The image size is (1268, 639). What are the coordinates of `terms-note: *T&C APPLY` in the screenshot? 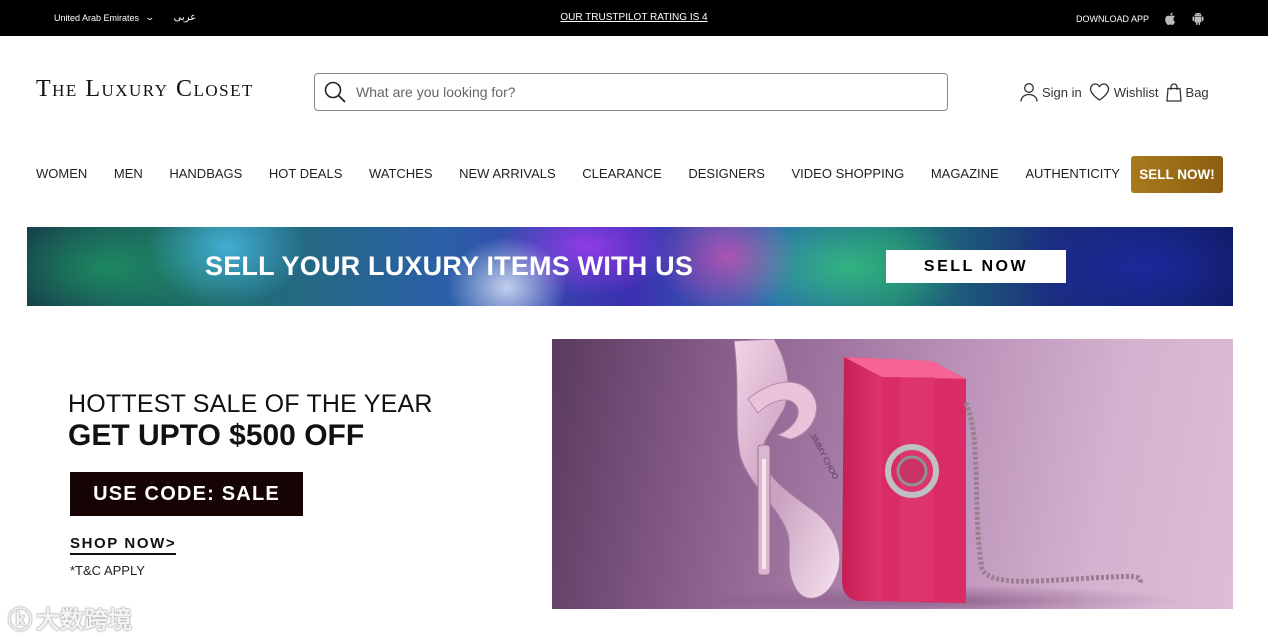 It's located at (107, 570).